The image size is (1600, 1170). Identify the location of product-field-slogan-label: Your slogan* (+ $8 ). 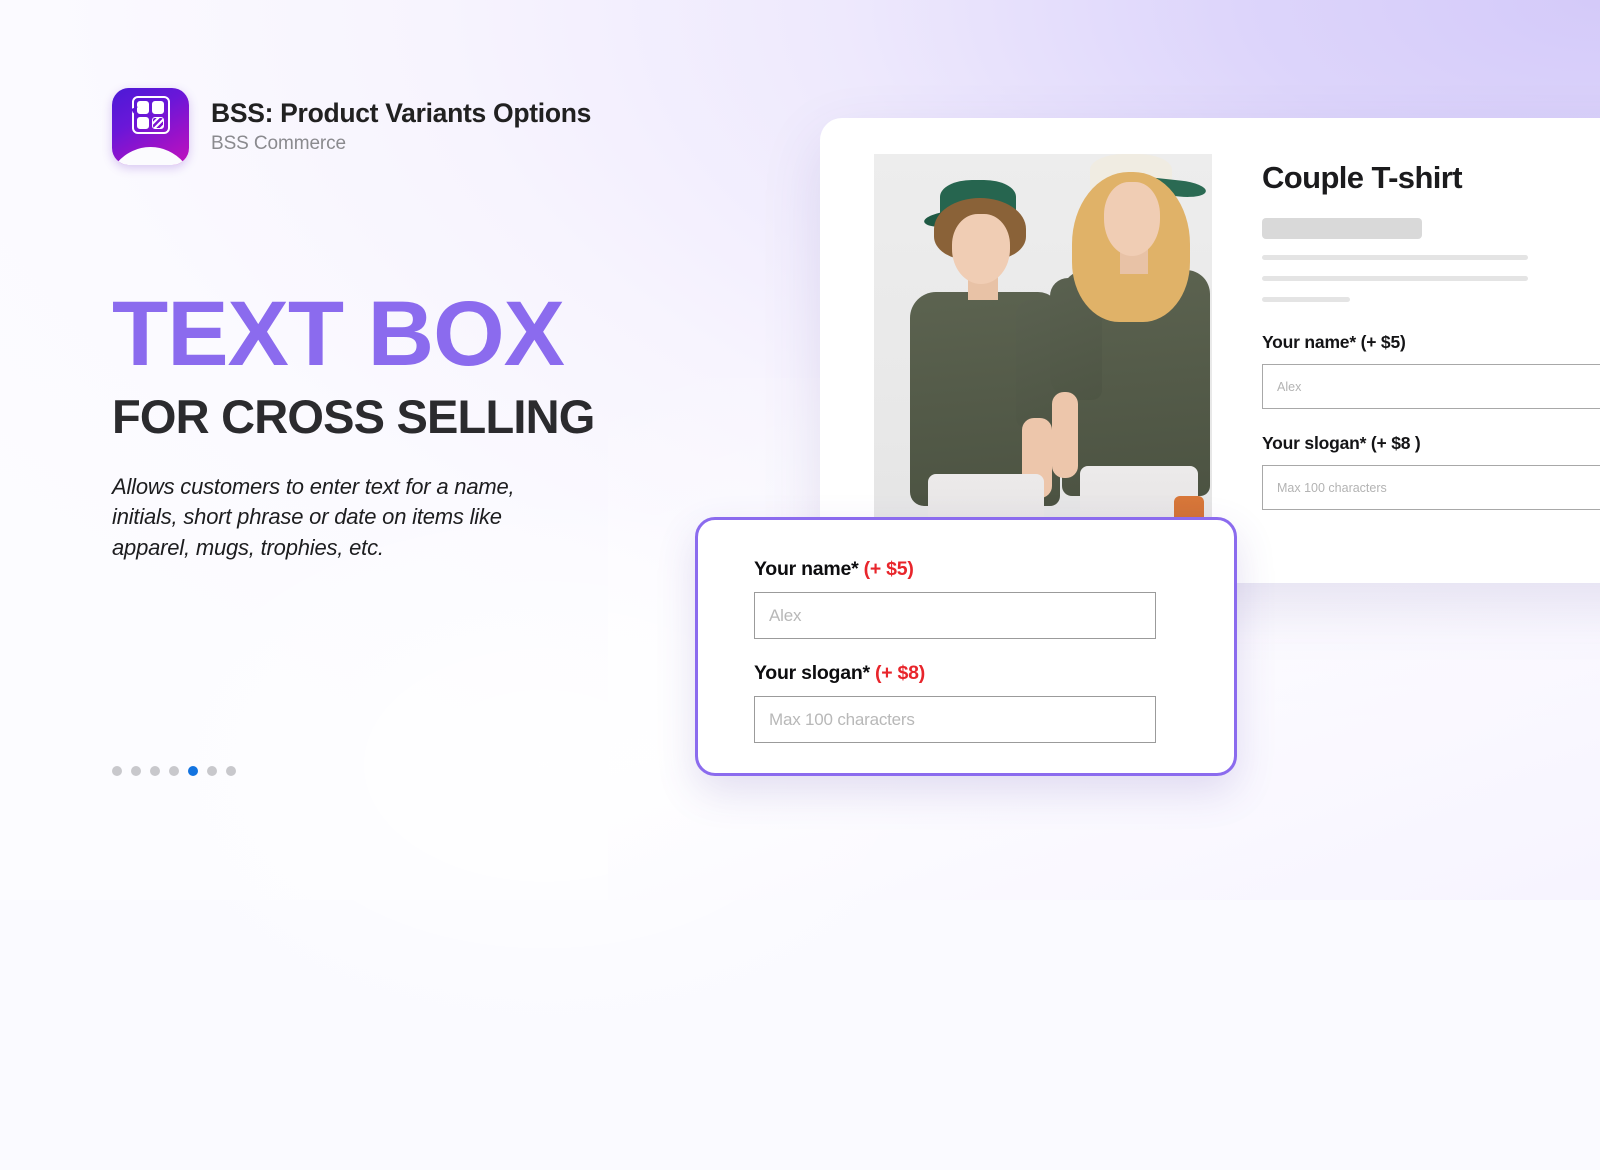
(1341, 443).